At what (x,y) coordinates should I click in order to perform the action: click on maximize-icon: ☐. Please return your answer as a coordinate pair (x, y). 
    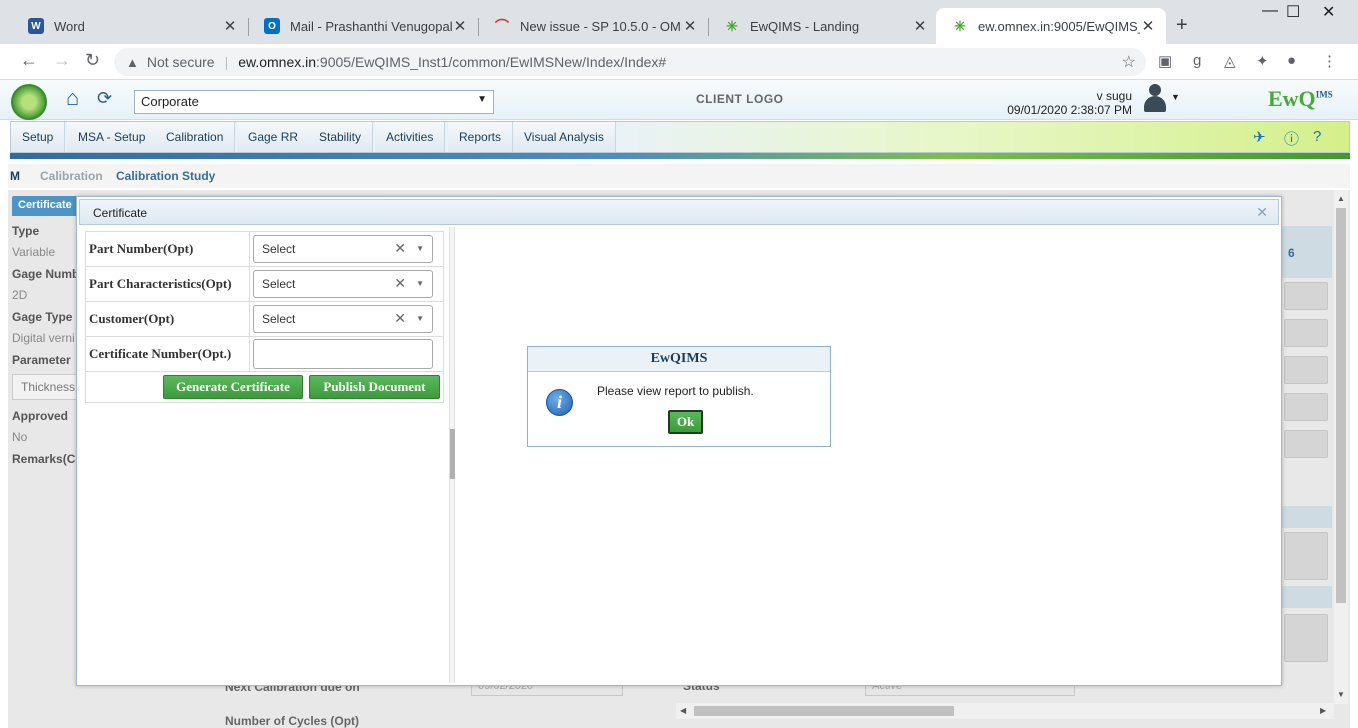
    Looking at the image, I should click on (1293, 12).